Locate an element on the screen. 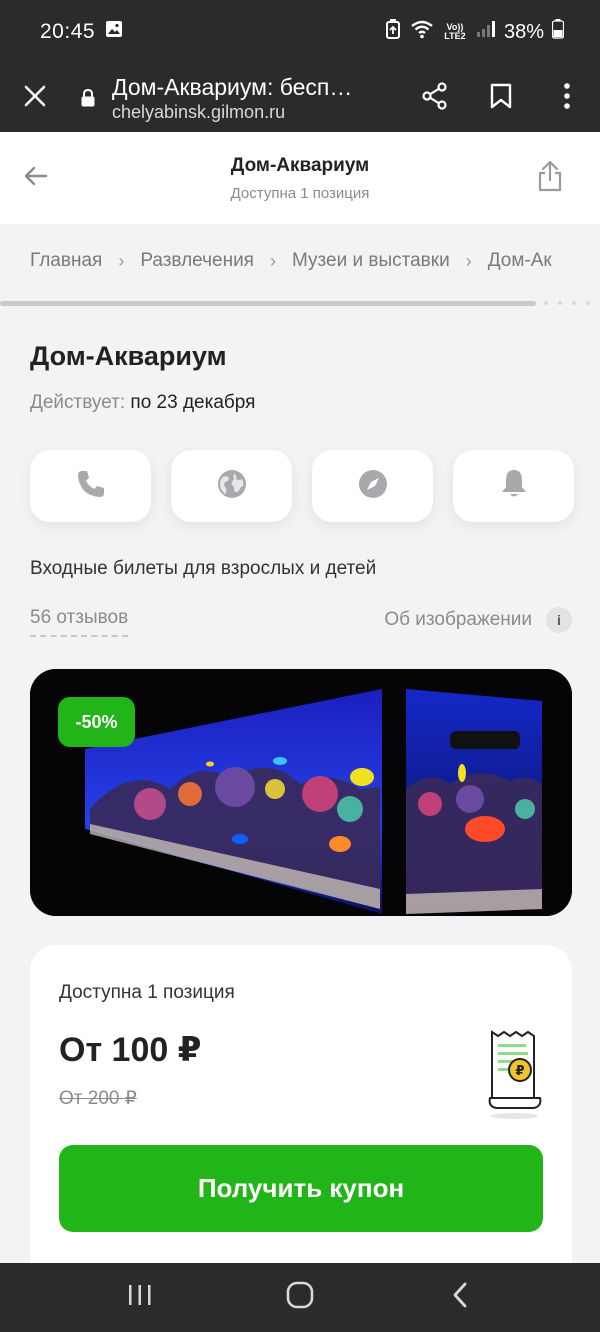 The width and height of the screenshot is (600, 1332). about-image-link: Об изображении i is located at coordinates (478, 620).